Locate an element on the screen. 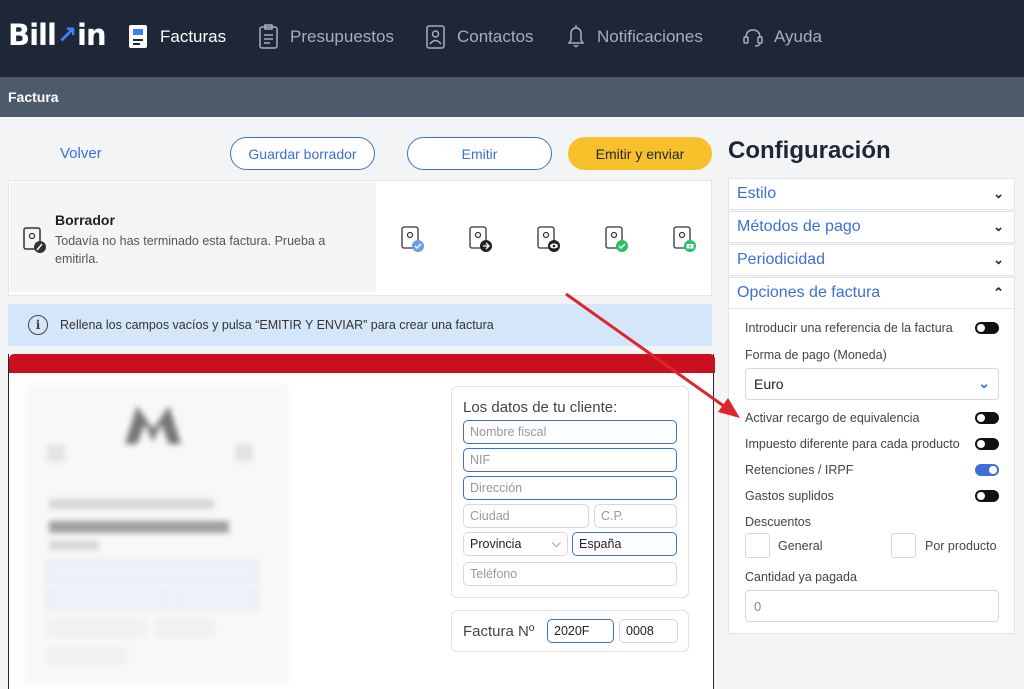 Image resolution: width=1024 pixels, height=689 pixels. help-icon is located at coordinates (753, 38).